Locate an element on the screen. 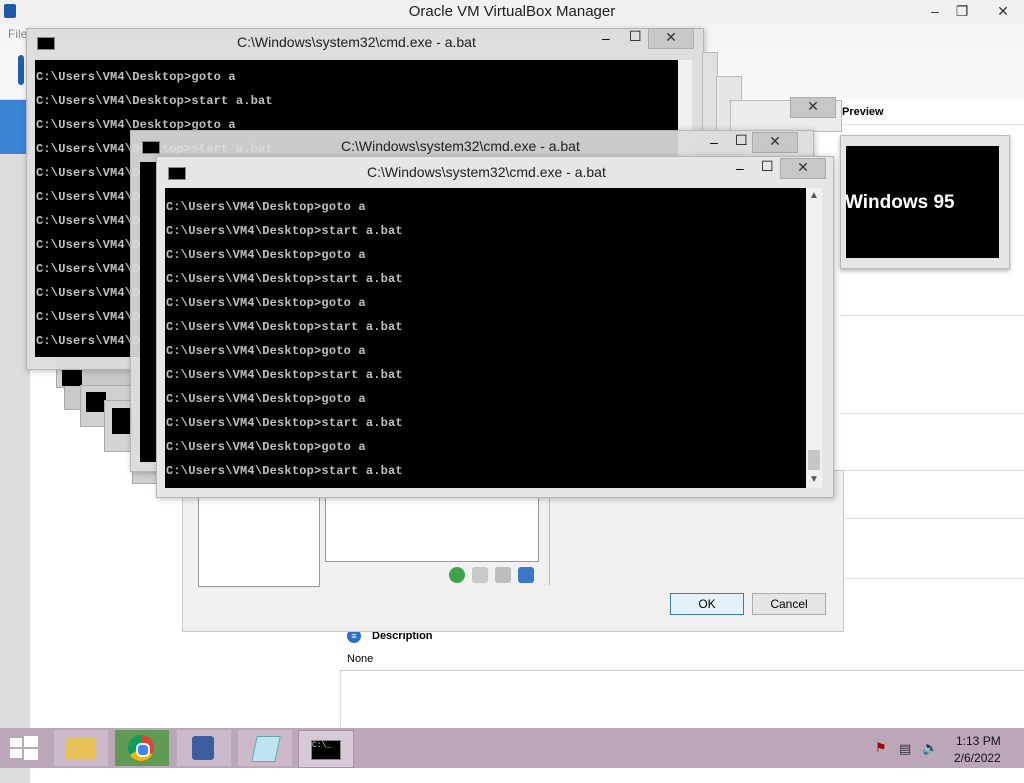  notepad-icon is located at coordinates (265, 748).